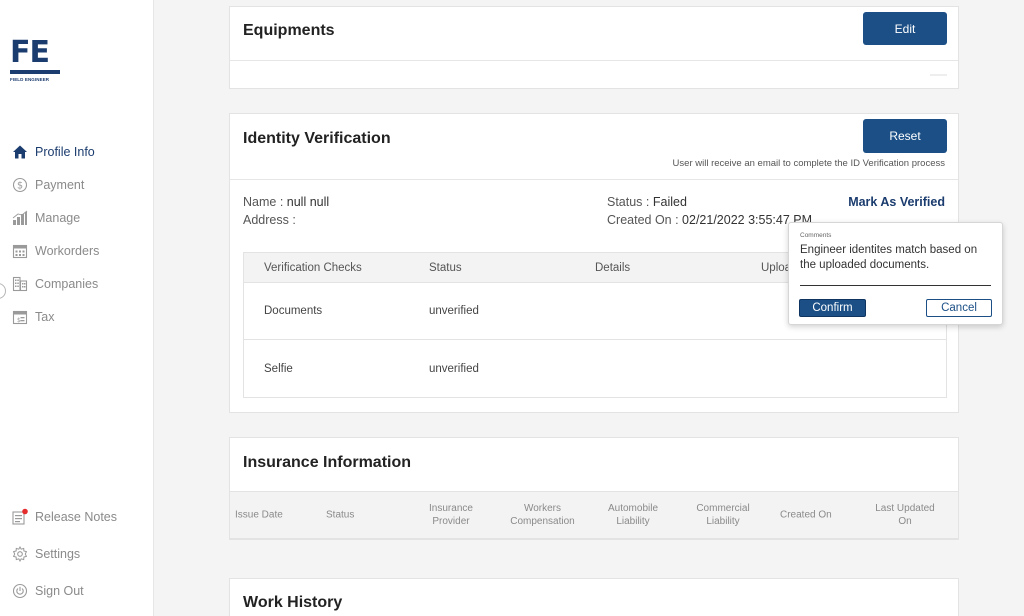  I want to click on sidebar-item-workorders: Workorders, so click(77, 250).